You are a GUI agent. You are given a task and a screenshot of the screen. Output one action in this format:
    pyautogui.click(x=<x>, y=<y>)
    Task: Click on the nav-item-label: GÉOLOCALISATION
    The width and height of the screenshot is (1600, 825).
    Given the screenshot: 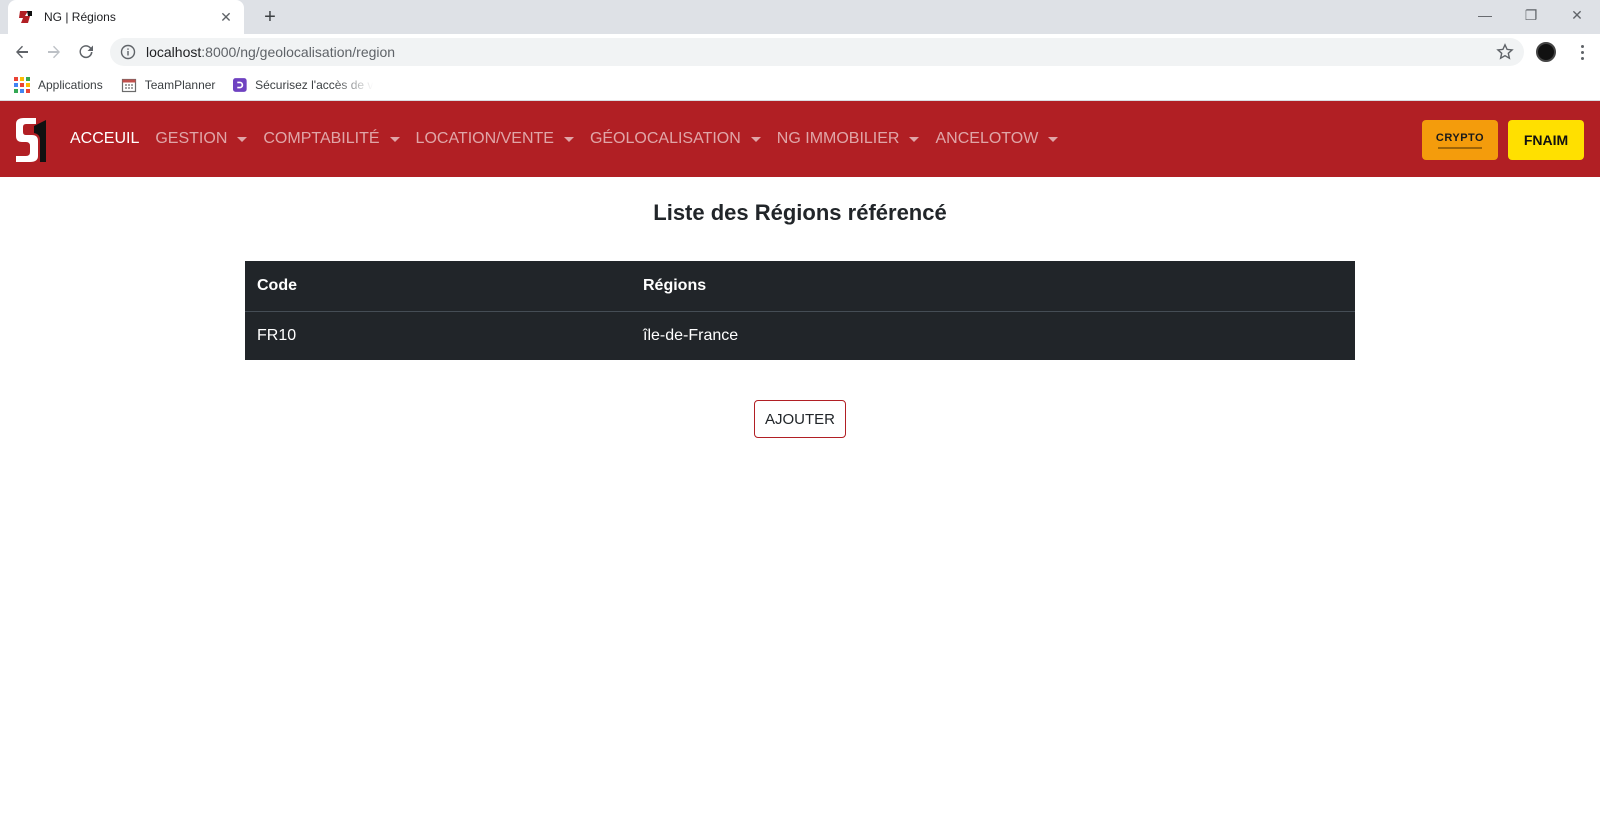 What is the action you would take?
    pyautogui.click(x=665, y=138)
    